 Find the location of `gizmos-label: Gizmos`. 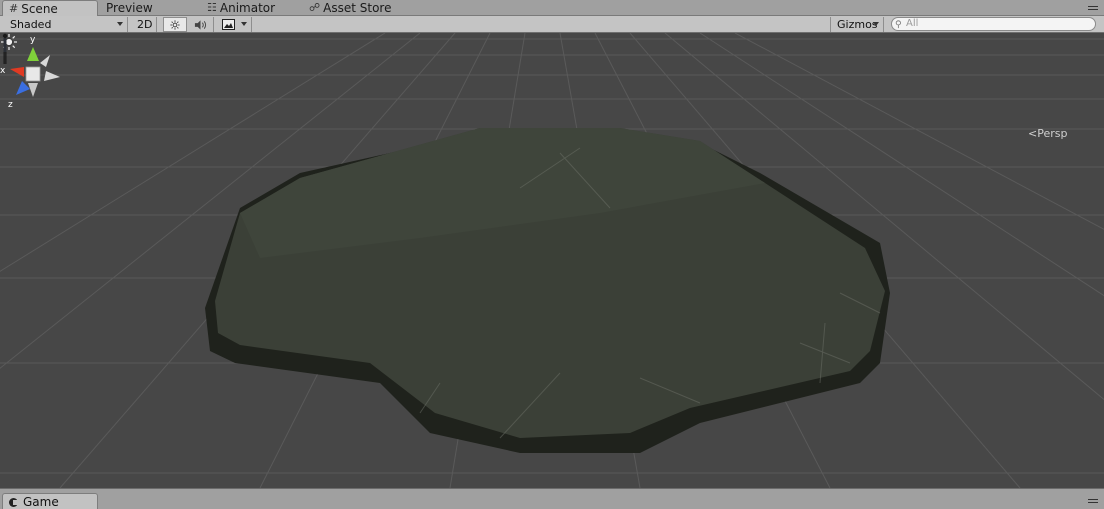

gizmos-label: Gizmos is located at coordinates (857, 24).